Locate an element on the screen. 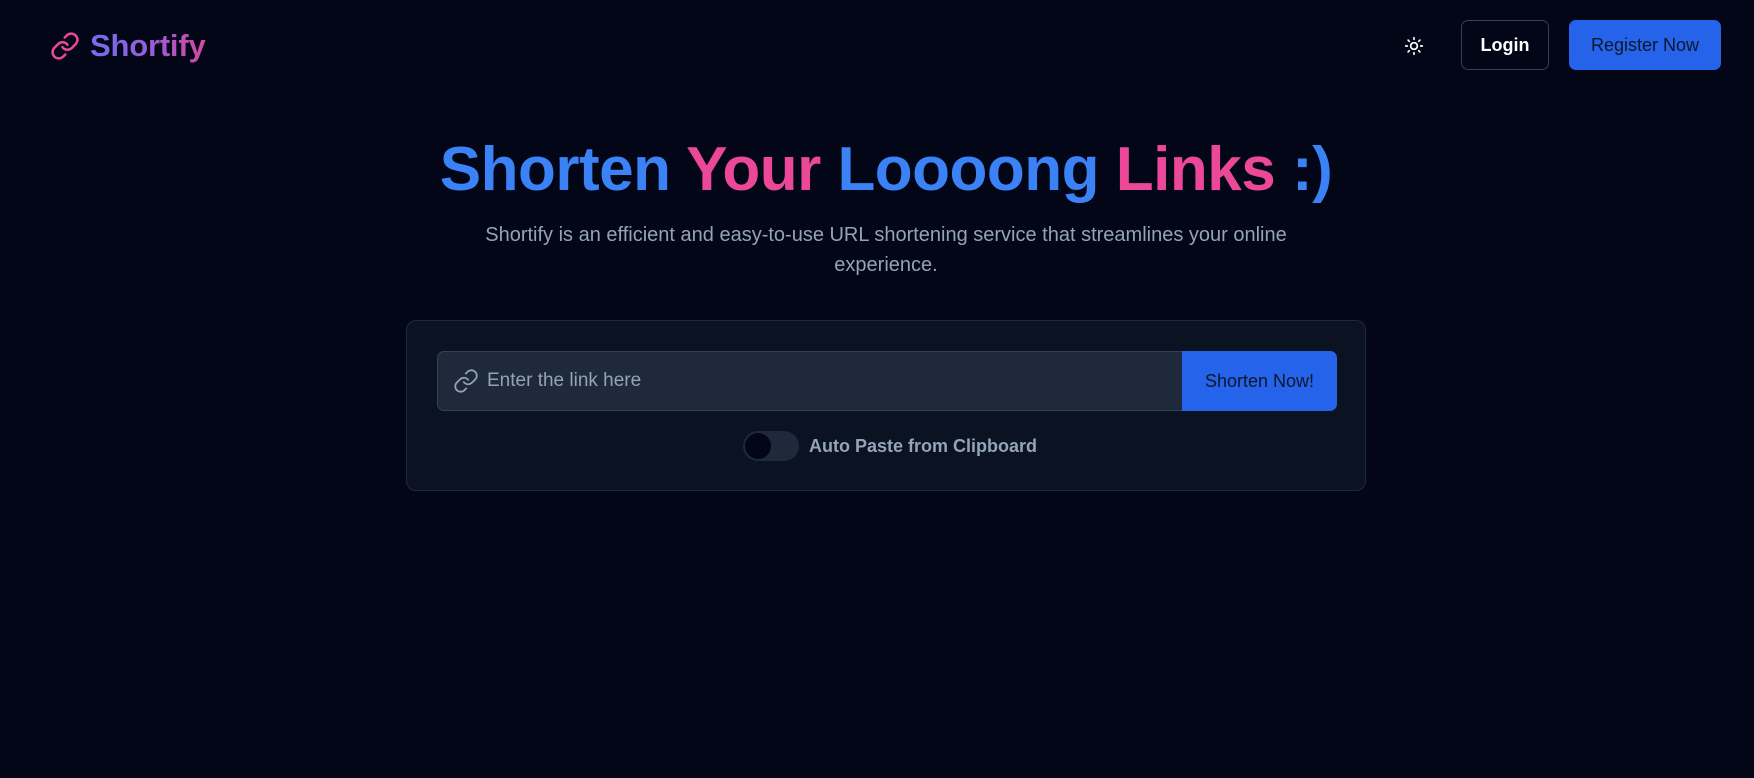 This screenshot has height=778, width=1754. hero-title-word: :) is located at coordinates (1312, 169).